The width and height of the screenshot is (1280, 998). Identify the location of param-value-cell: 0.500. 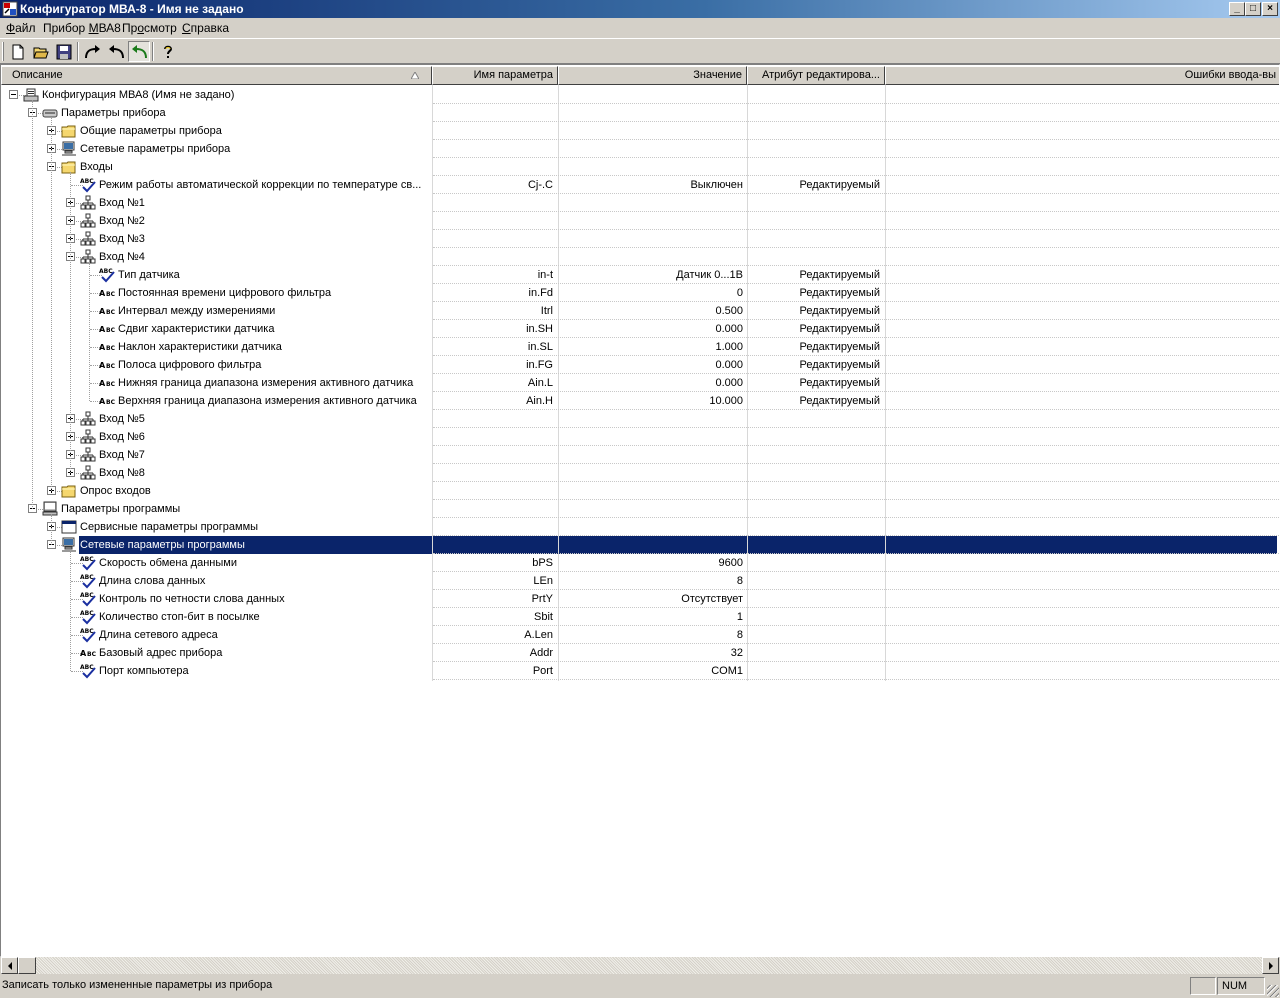
(651, 311).